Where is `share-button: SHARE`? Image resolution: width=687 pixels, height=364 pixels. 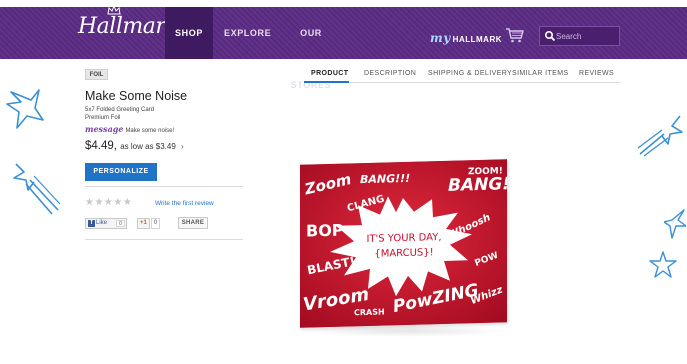 share-button: SHARE is located at coordinates (193, 223).